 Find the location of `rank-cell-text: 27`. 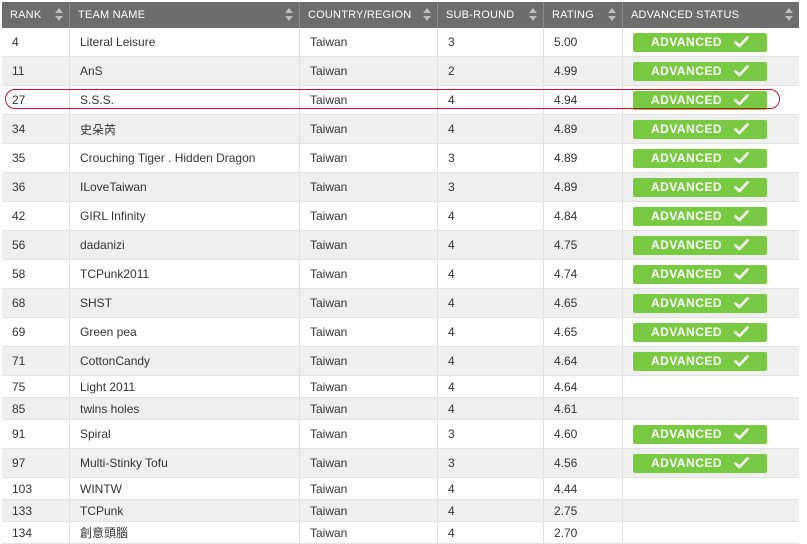

rank-cell-text: 27 is located at coordinates (19, 100).